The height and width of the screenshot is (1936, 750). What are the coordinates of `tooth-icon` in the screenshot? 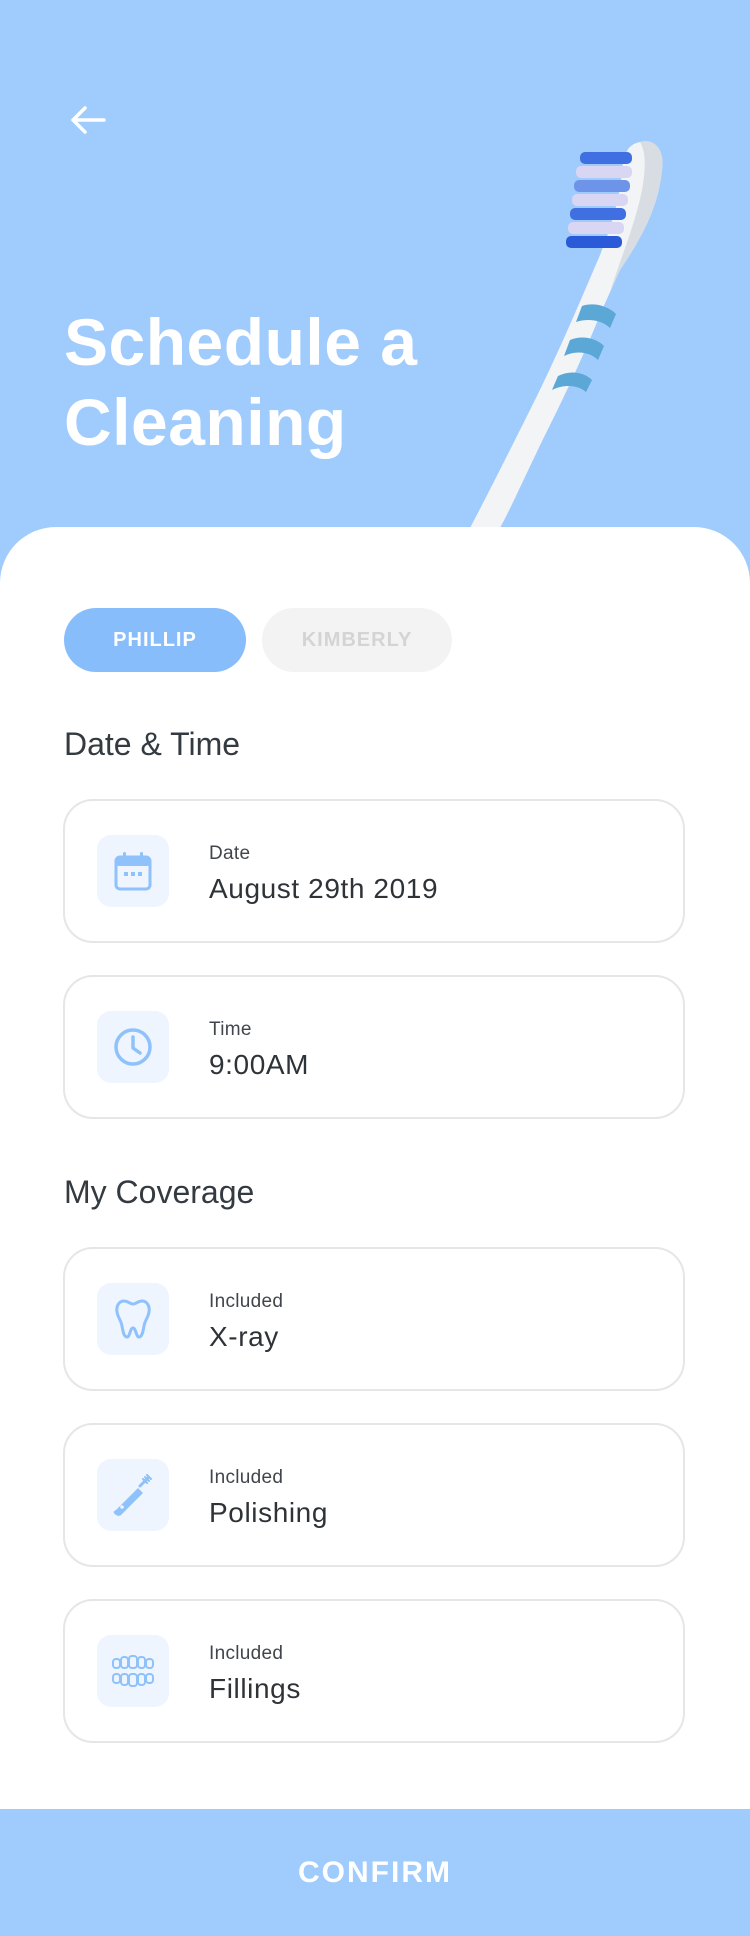 It's located at (133, 1319).